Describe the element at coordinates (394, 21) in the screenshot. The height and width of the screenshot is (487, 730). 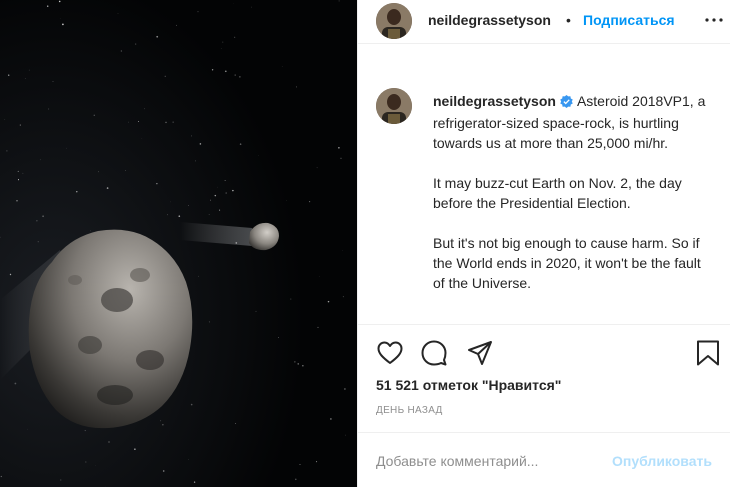
I see `author-avatar` at that location.